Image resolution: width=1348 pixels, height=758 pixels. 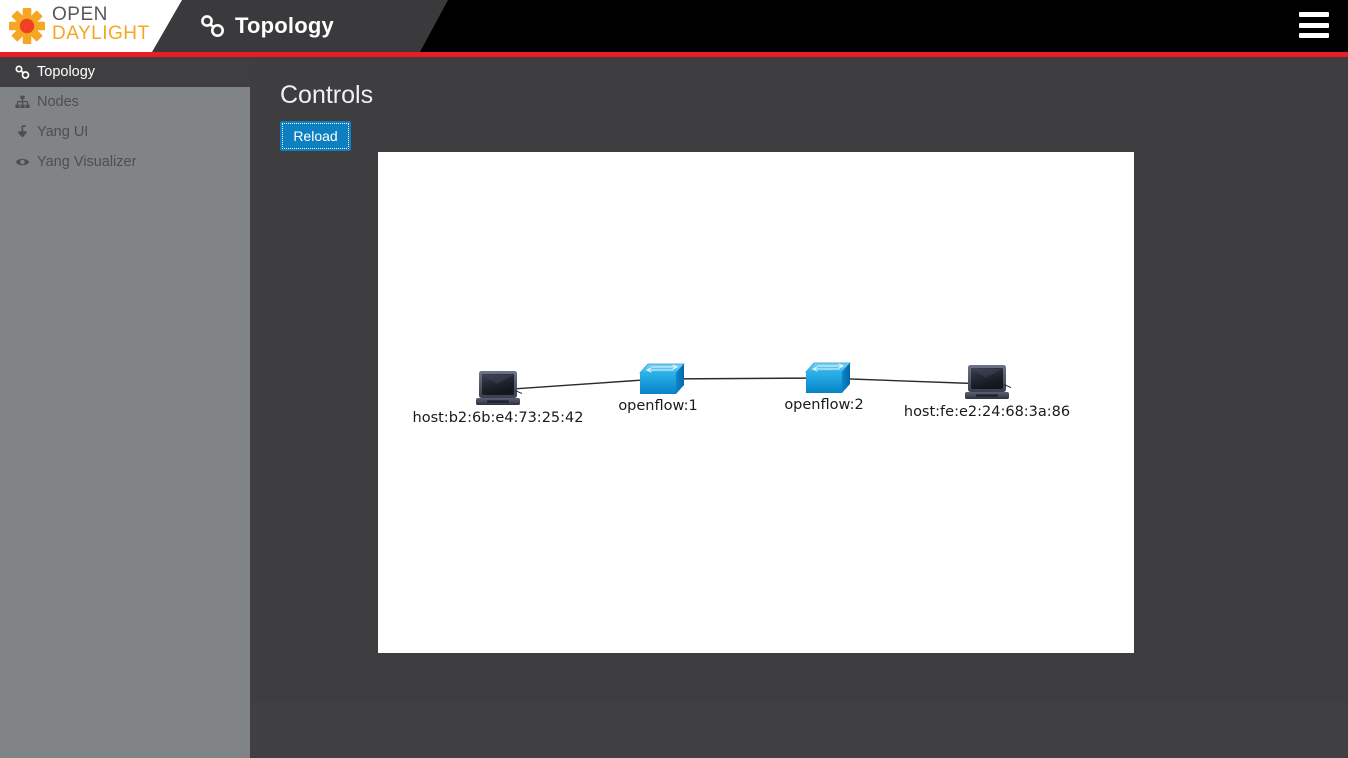 What do you see at coordinates (63, 132) in the screenshot?
I see `sidebar-item-label: Yang UI` at bounding box center [63, 132].